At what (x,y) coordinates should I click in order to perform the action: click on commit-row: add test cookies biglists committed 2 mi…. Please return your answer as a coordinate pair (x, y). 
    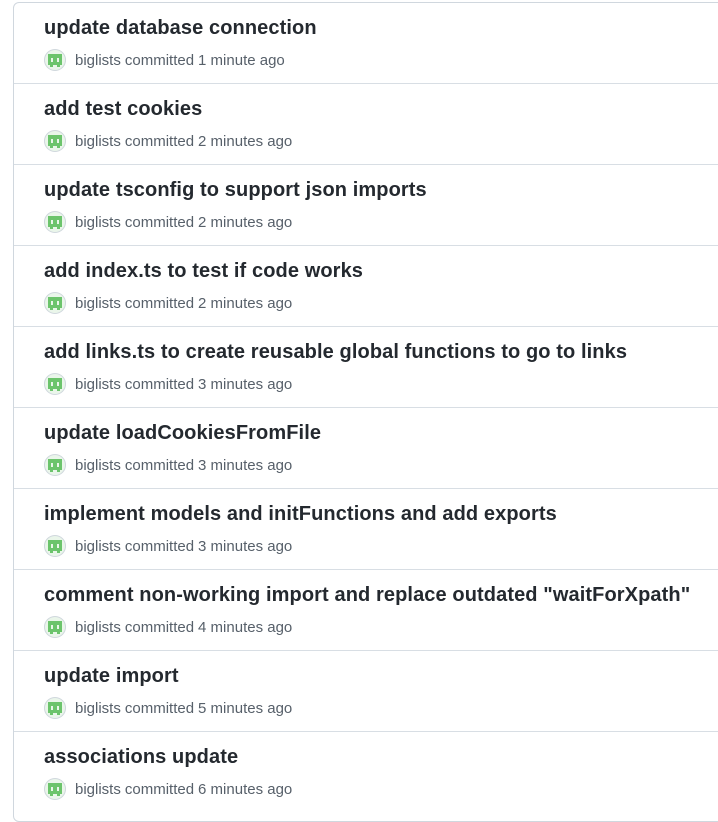
    Looking at the image, I should click on (366, 124).